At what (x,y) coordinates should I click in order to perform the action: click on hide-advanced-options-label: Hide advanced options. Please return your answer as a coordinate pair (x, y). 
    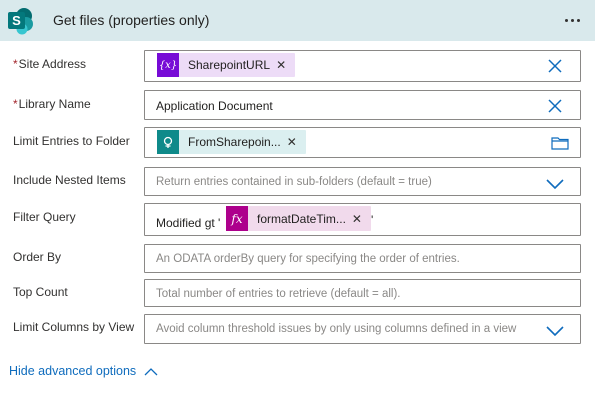
    Looking at the image, I should click on (73, 371).